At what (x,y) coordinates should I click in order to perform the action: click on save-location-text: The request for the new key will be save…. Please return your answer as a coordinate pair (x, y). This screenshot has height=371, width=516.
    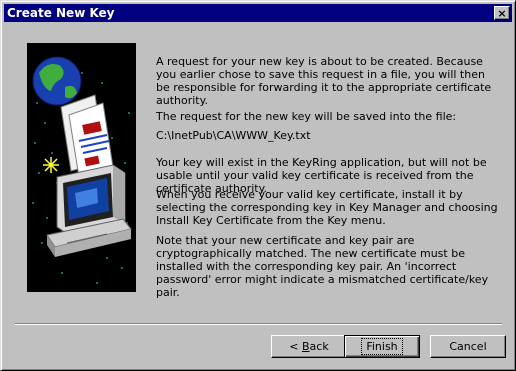
    Looking at the image, I should click on (306, 116).